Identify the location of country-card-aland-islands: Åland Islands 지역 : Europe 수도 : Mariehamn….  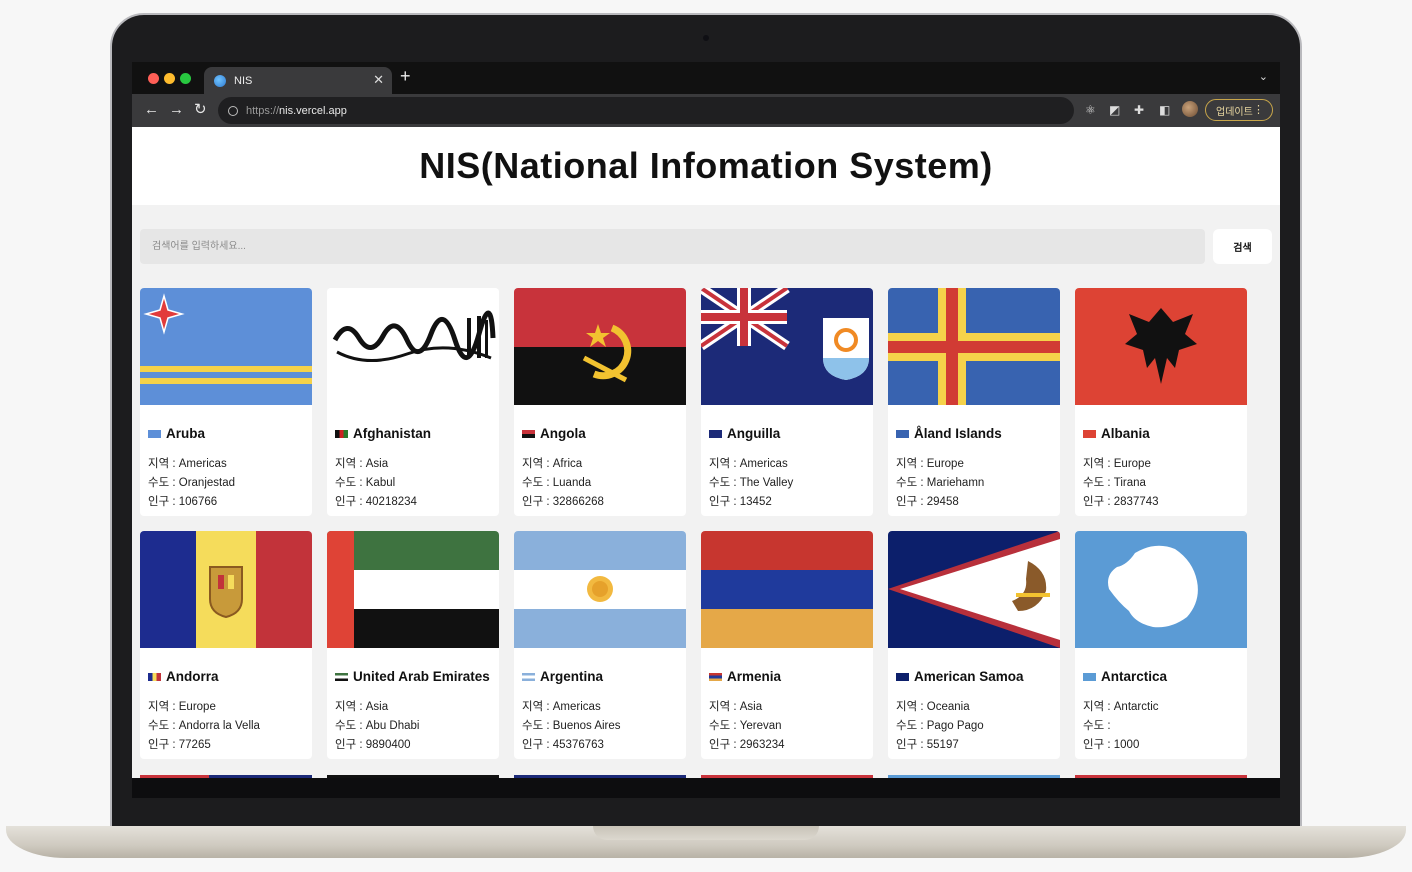
(974, 402).